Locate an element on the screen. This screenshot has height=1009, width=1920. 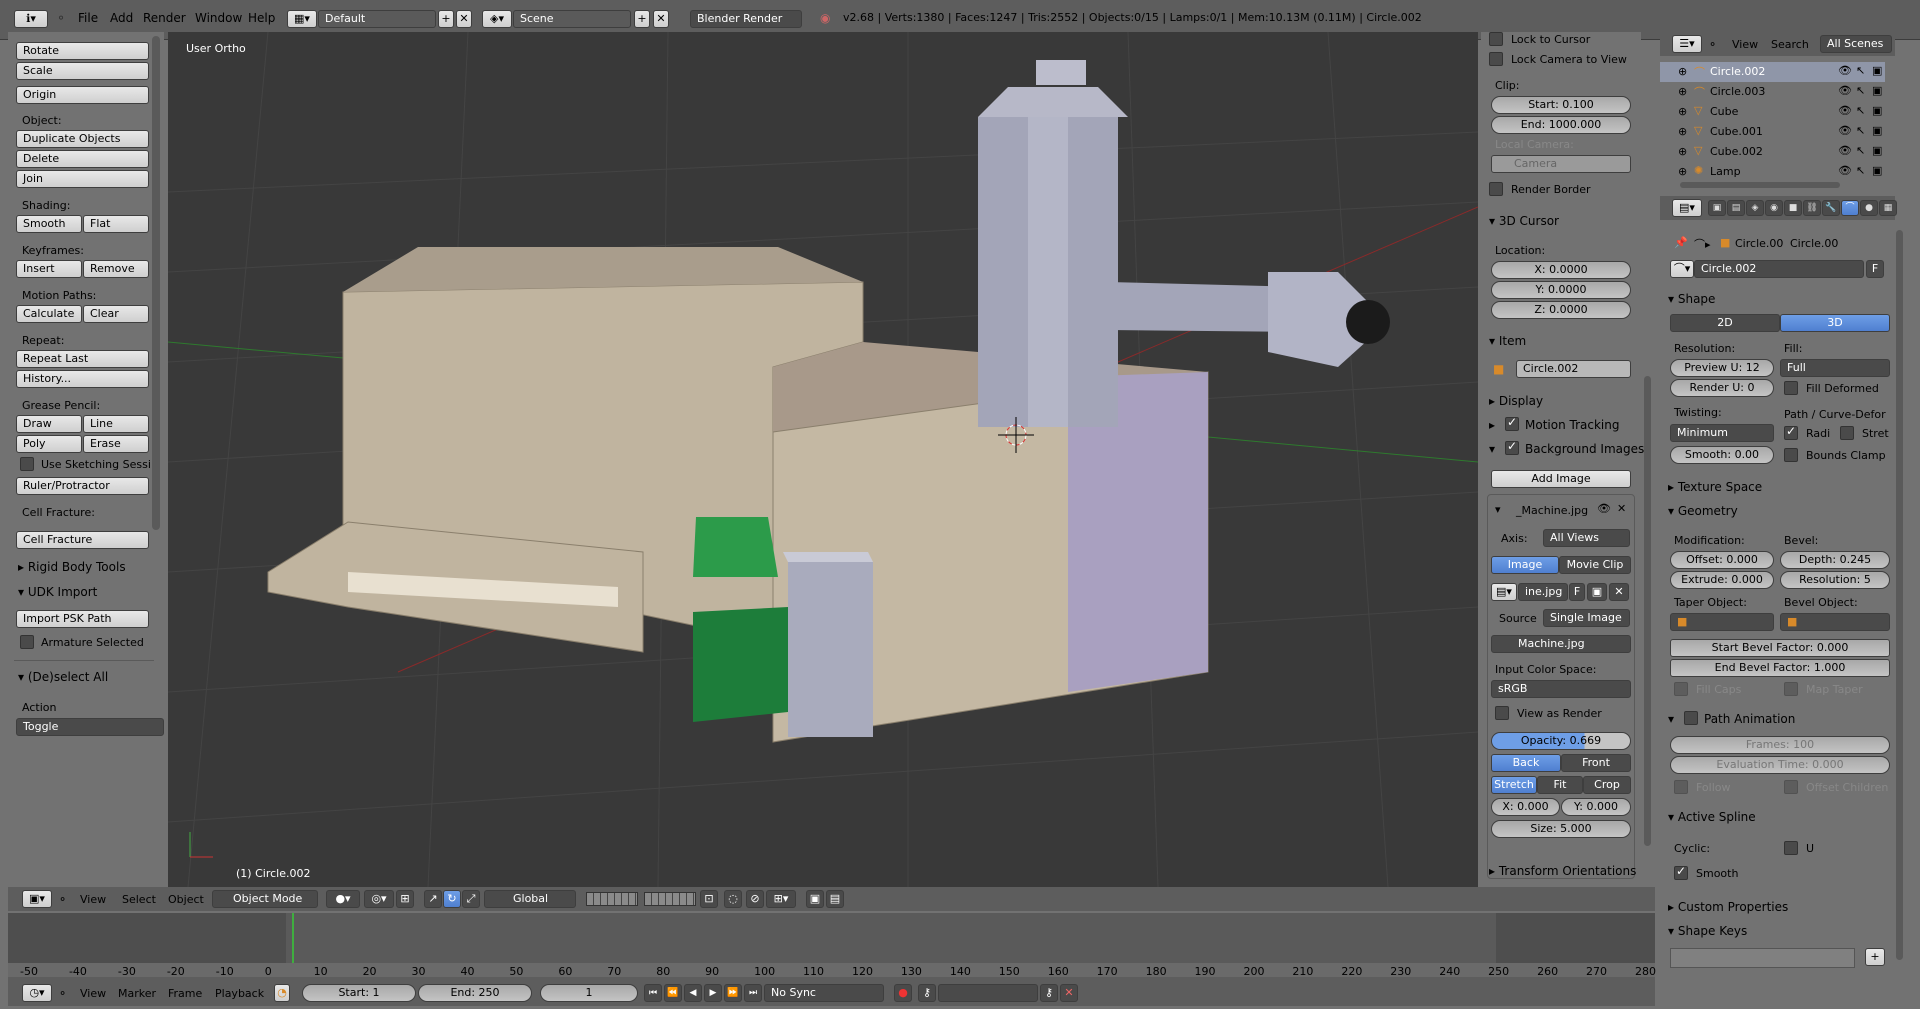
keying-set-field is located at coordinates (988, 993).